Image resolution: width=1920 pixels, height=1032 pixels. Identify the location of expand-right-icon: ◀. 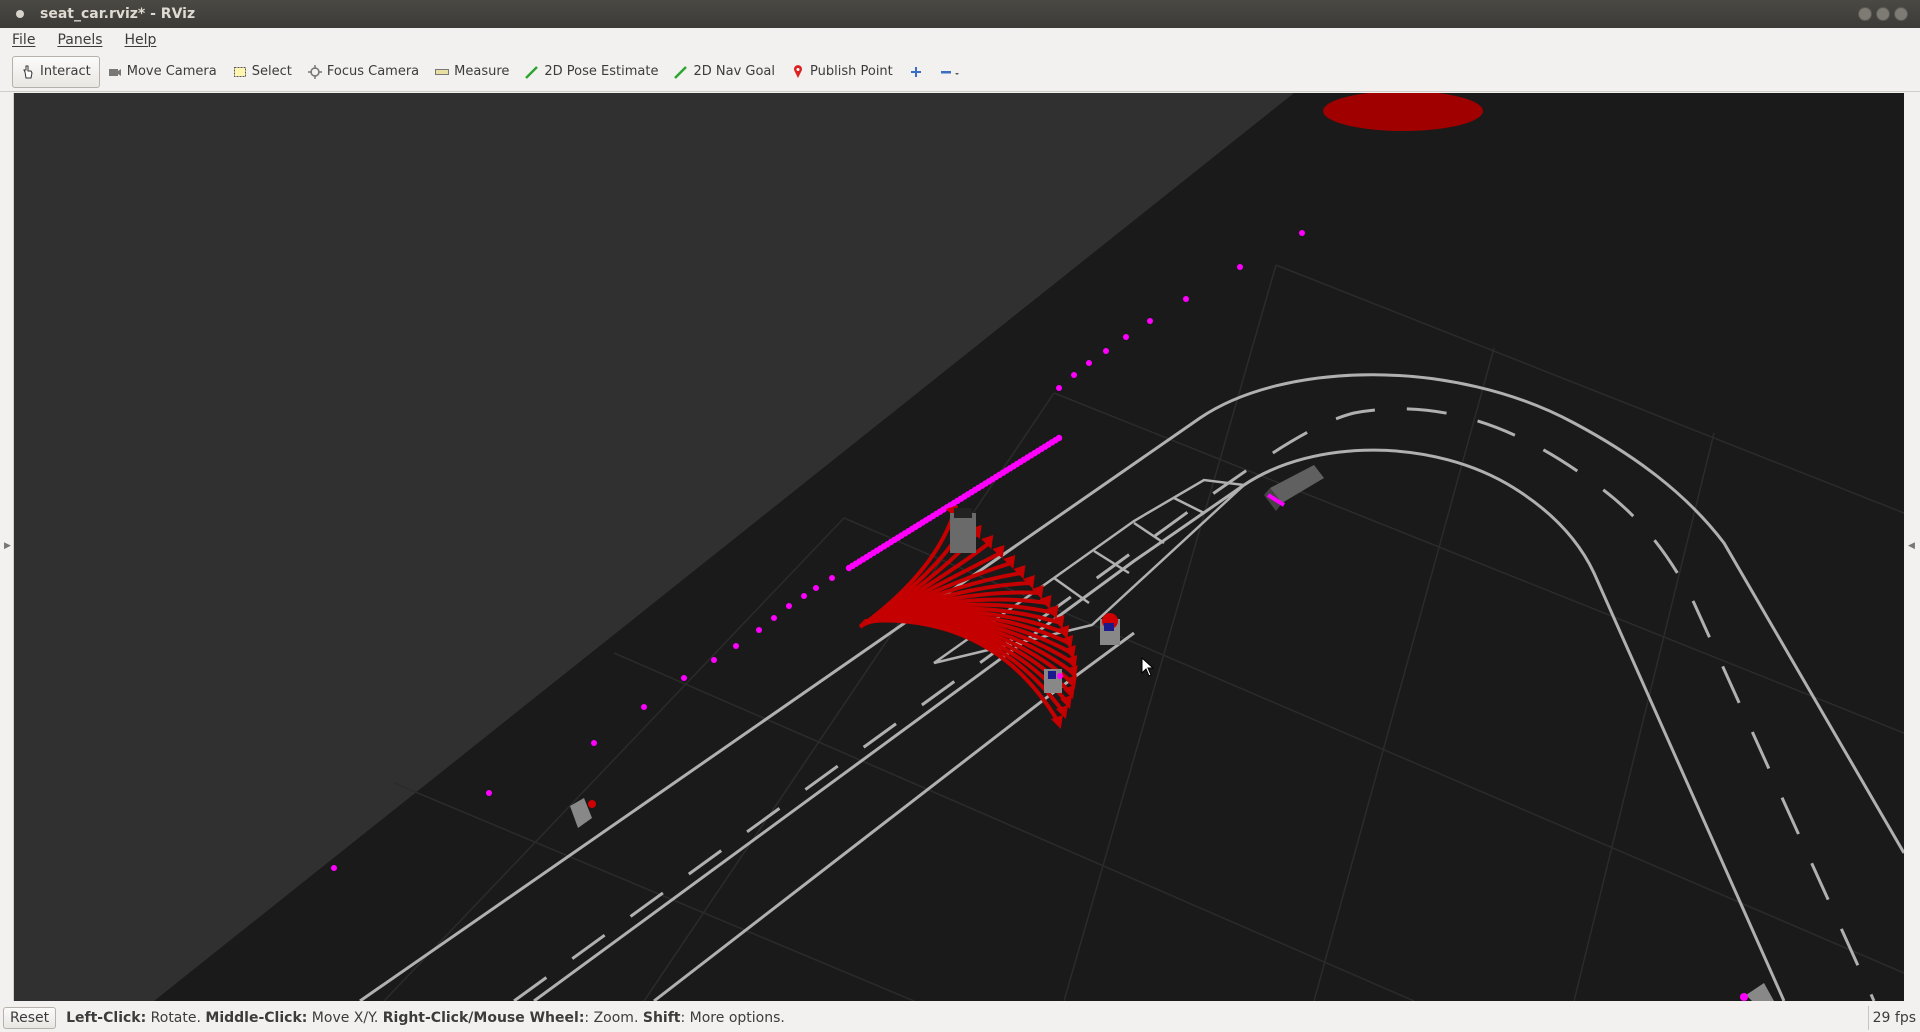
(1911, 546).